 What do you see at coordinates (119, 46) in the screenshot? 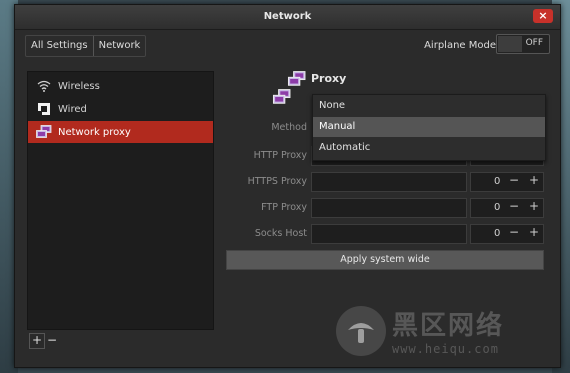
I see `breadcrumb-network: Network` at bounding box center [119, 46].